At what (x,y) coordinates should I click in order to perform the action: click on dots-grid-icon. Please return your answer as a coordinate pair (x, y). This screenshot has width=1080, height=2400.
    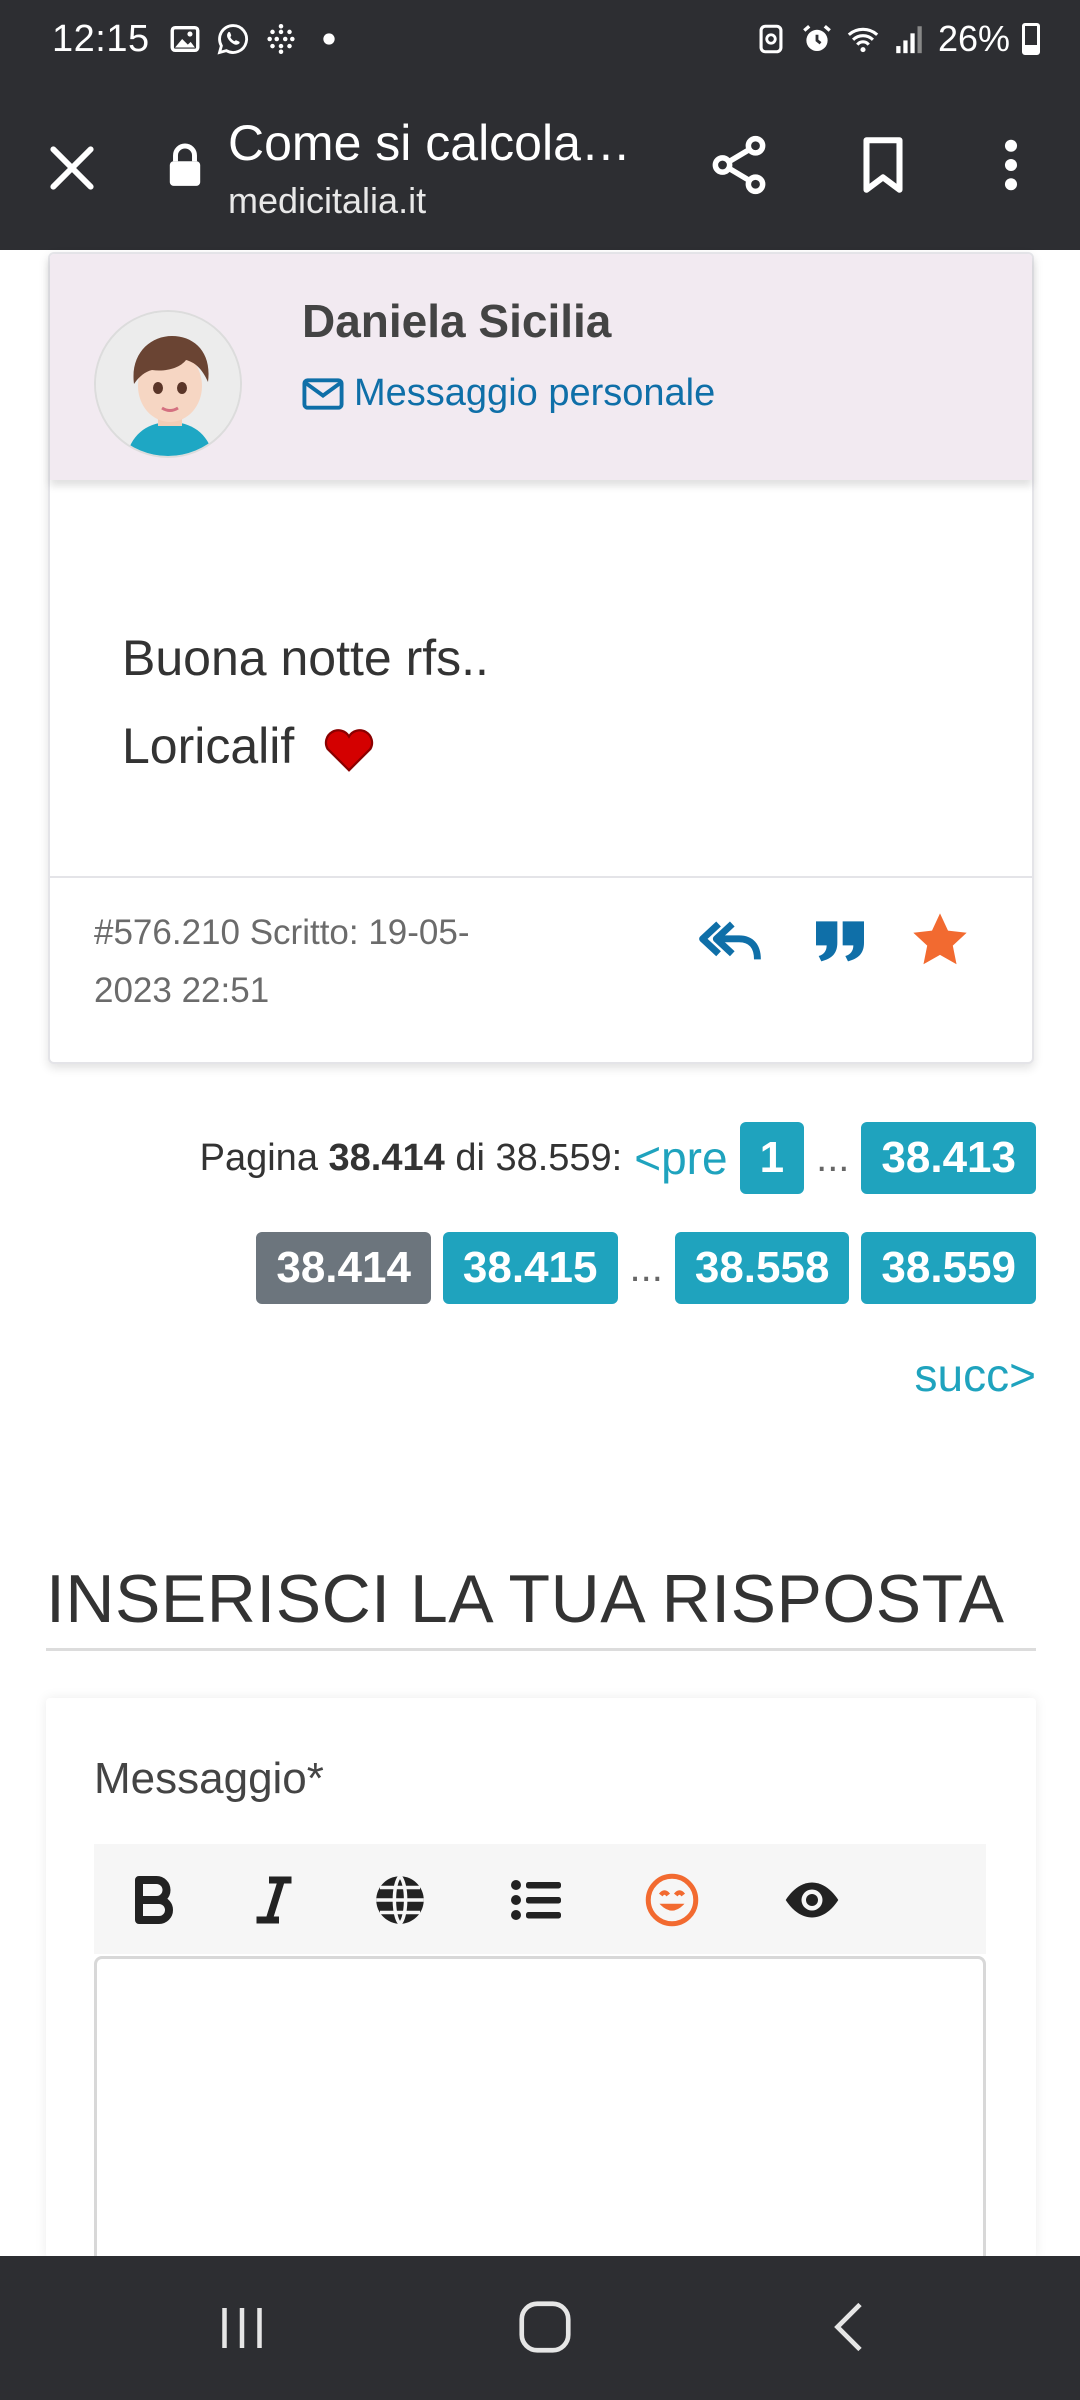
    Looking at the image, I should click on (281, 39).